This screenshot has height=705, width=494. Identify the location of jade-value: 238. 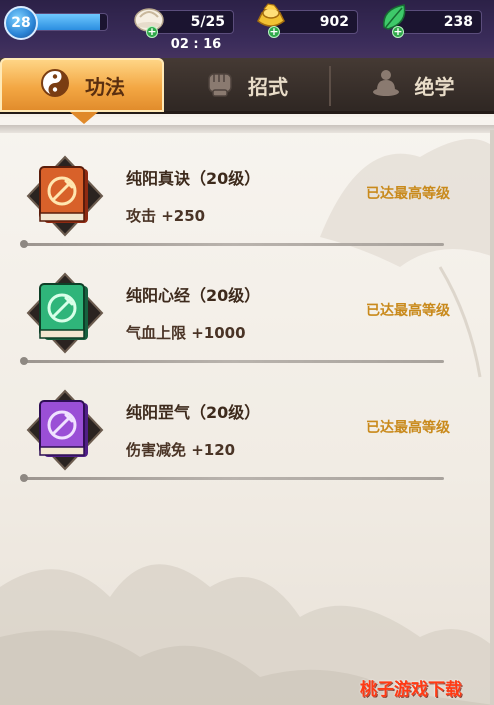
(458, 22).